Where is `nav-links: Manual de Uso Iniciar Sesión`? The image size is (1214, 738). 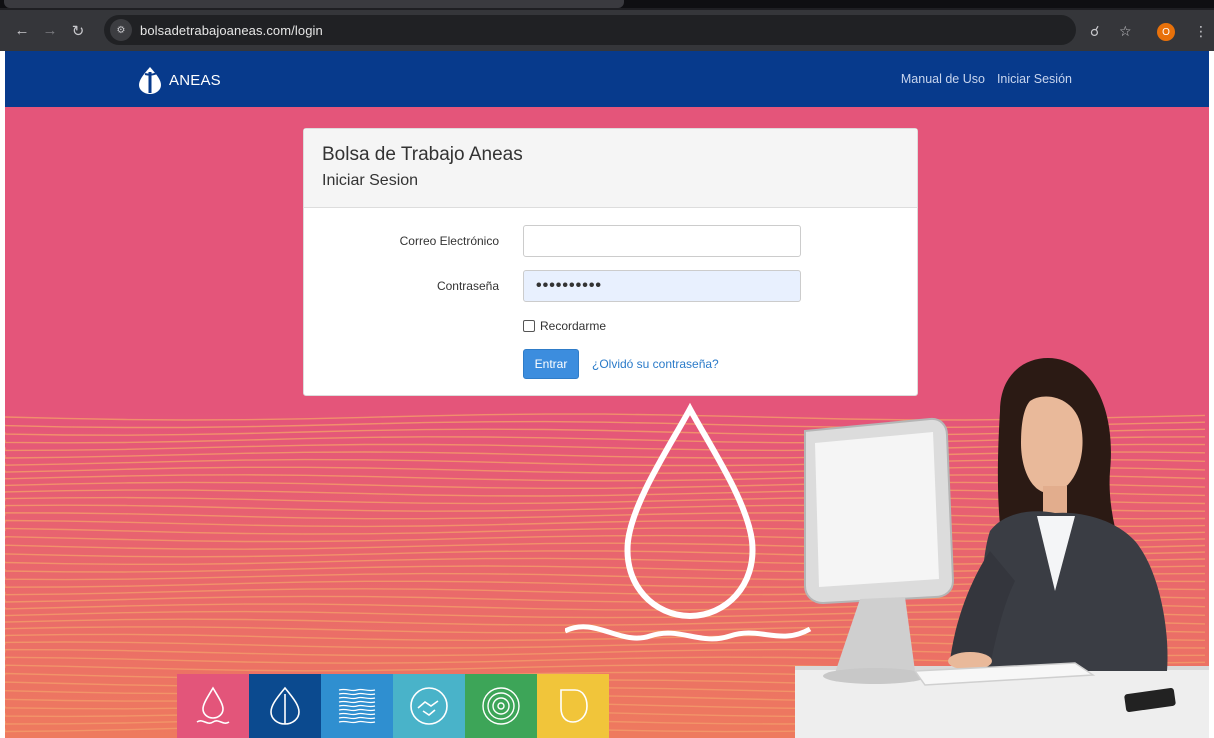 nav-links: Manual de Uso Iniciar Sesión is located at coordinates (986, 79).